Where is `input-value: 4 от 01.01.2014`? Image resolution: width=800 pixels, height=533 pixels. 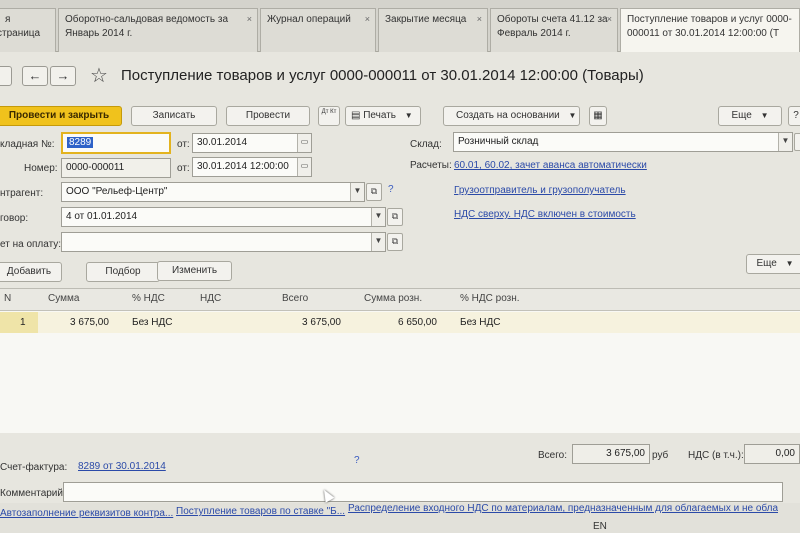
input-value: 4 от 01.01.2014 is located at coordinates (102, 216).